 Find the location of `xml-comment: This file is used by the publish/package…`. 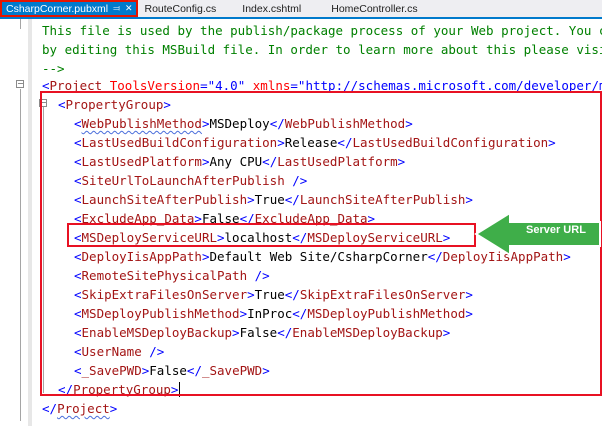

xml-comment: This file is used by the publish/package… is located at coordinates (322, 30).